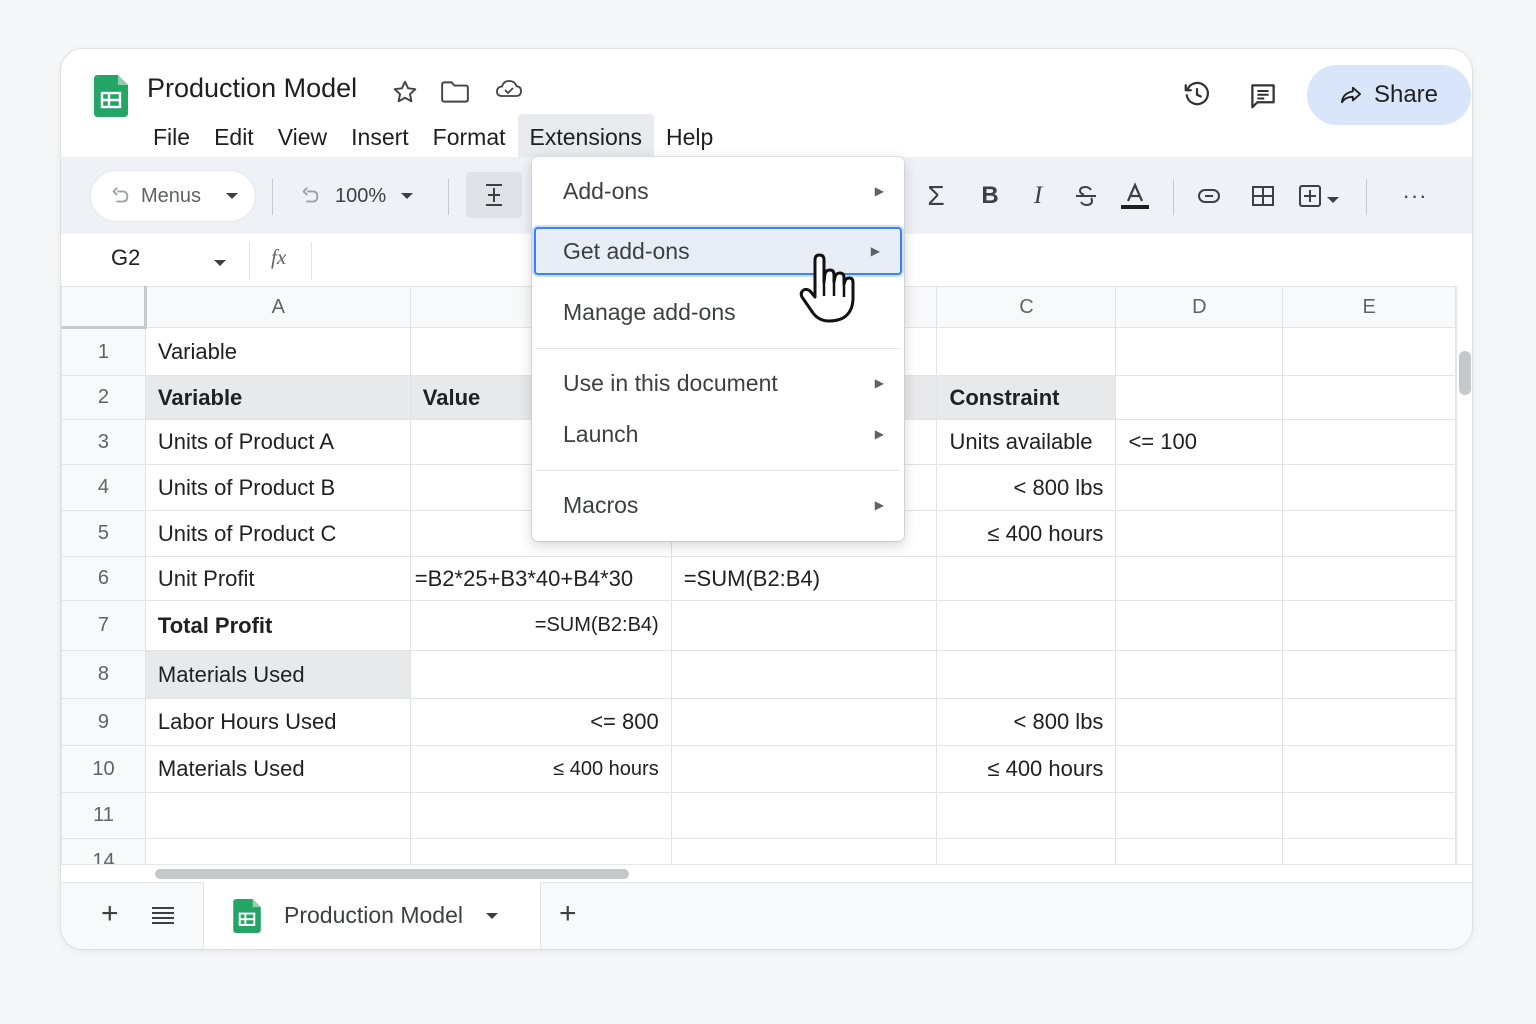 The height and width of the screenshot is (1024, 1536). What do you see at coordinates (1026, 722) in the screenshot?
I see `cell: < 800 lbs` at bounding box center [1026, 722].